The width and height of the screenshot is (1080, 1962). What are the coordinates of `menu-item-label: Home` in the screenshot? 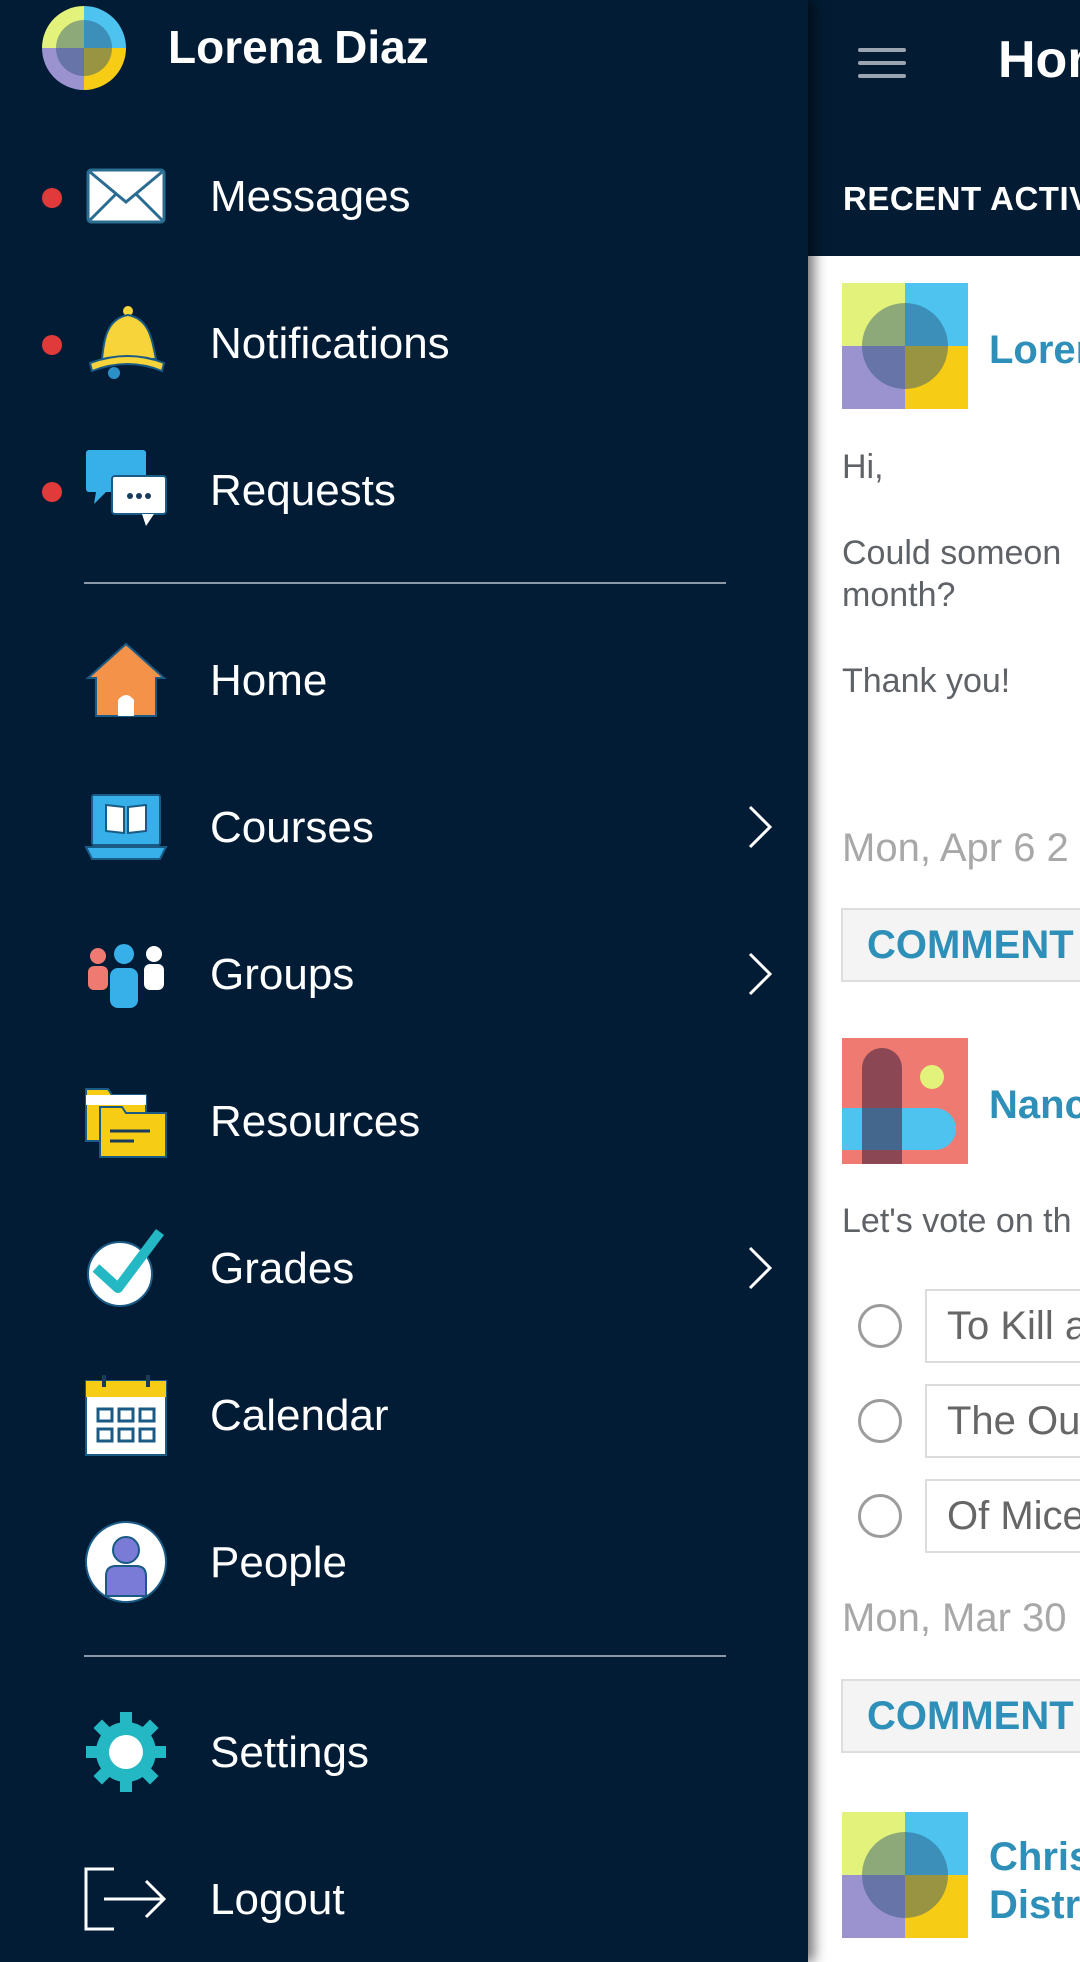 It's located at (269, 680).